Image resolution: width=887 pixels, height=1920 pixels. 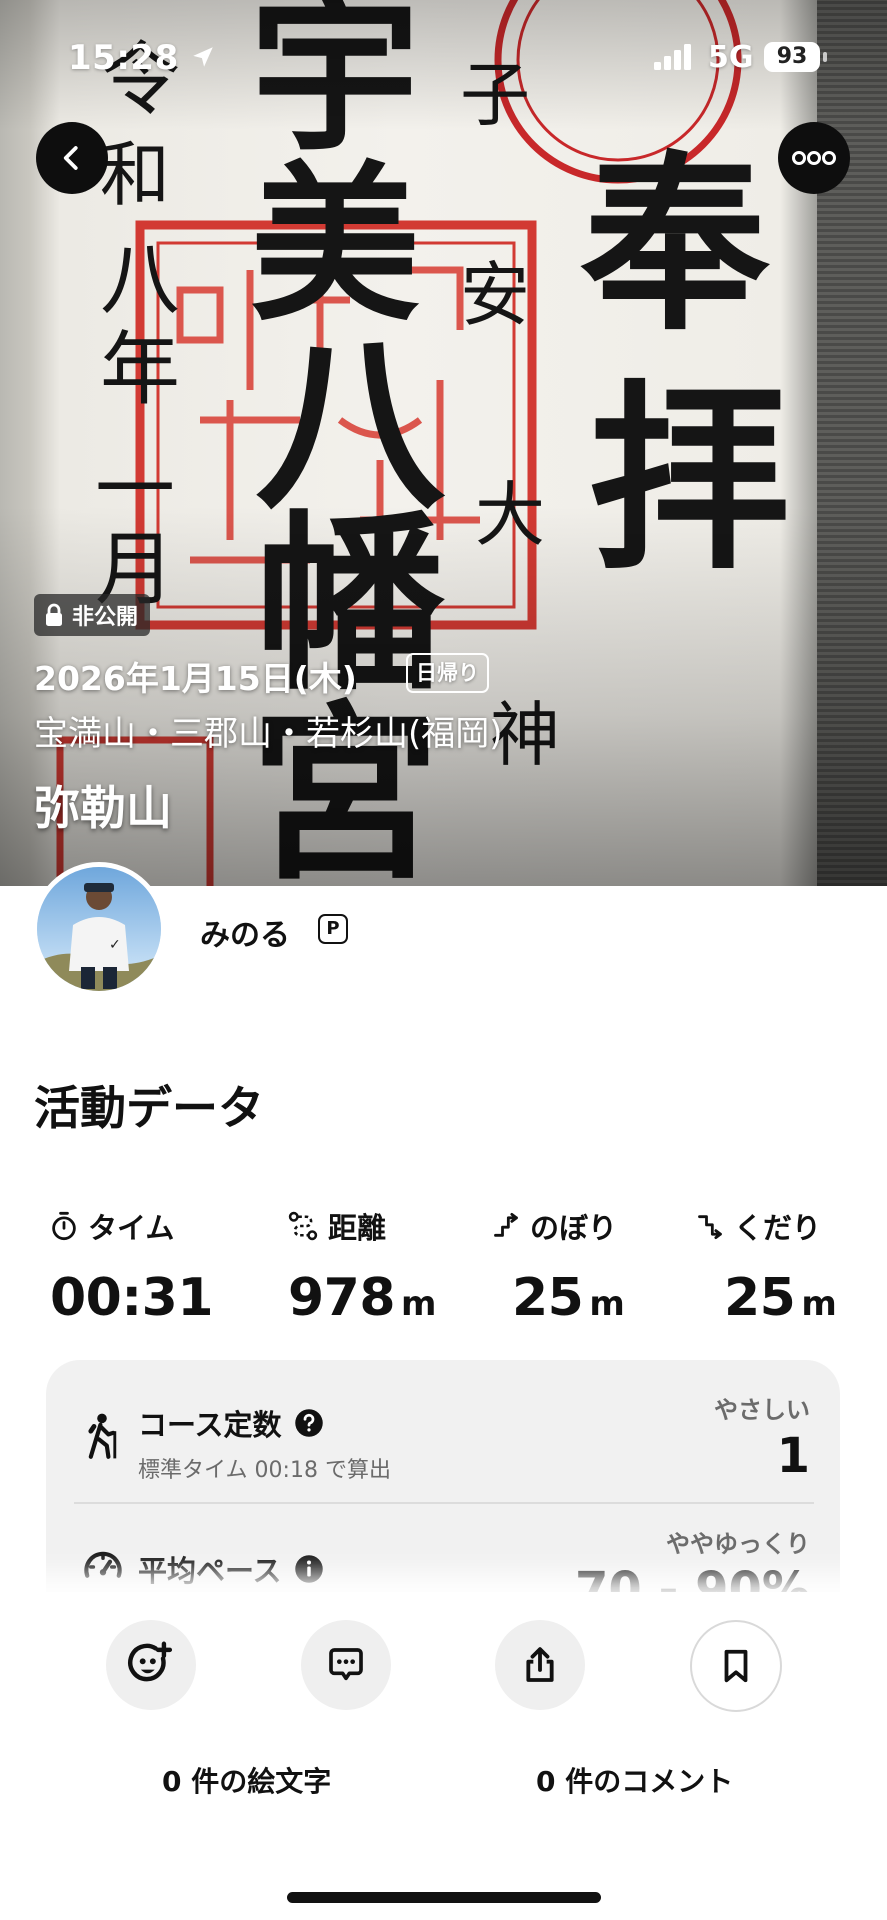 What do you see at coordinates (443, 55) in the screenshot?
I see `status-bar: 15:28 5G 93` at bounding box center [443, 55].